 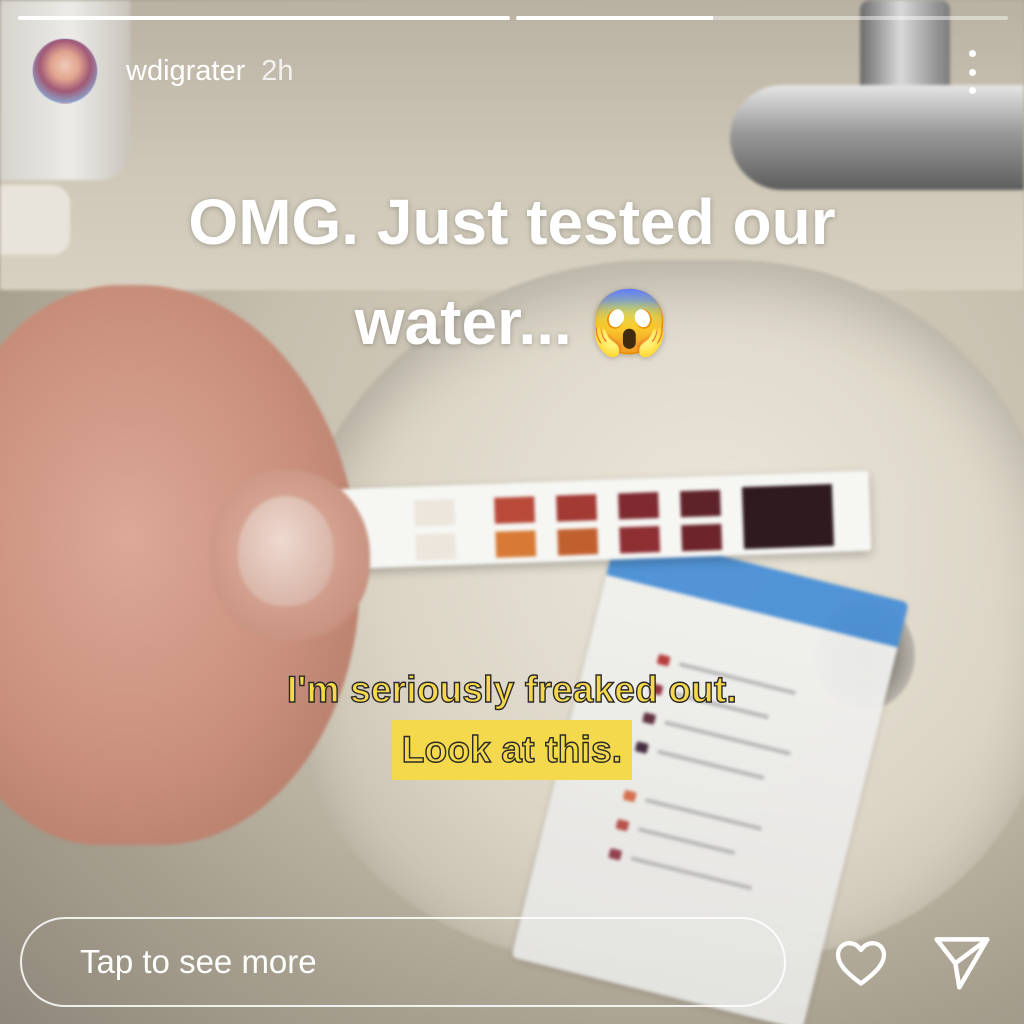 I want to click on post-time: 2h, so click(x=277, y=70).